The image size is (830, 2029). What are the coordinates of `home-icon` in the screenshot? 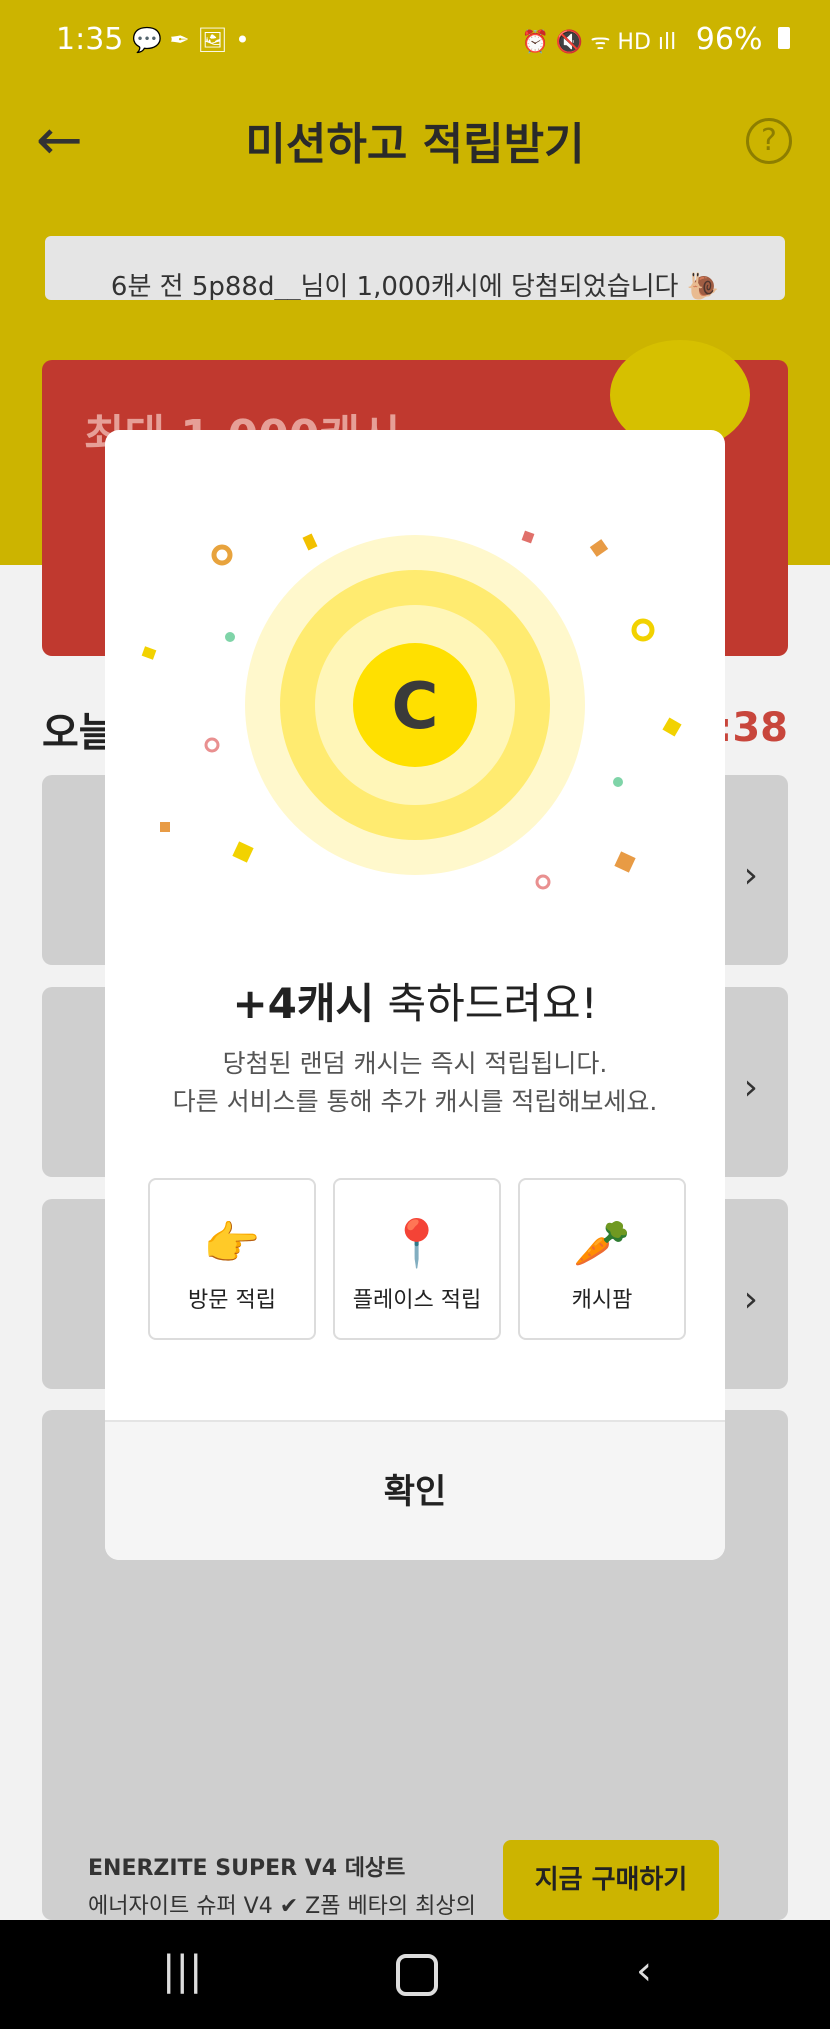 It's located at (417, 1975).